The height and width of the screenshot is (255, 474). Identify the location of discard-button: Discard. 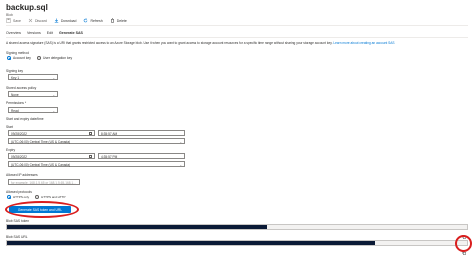
(37, 20).